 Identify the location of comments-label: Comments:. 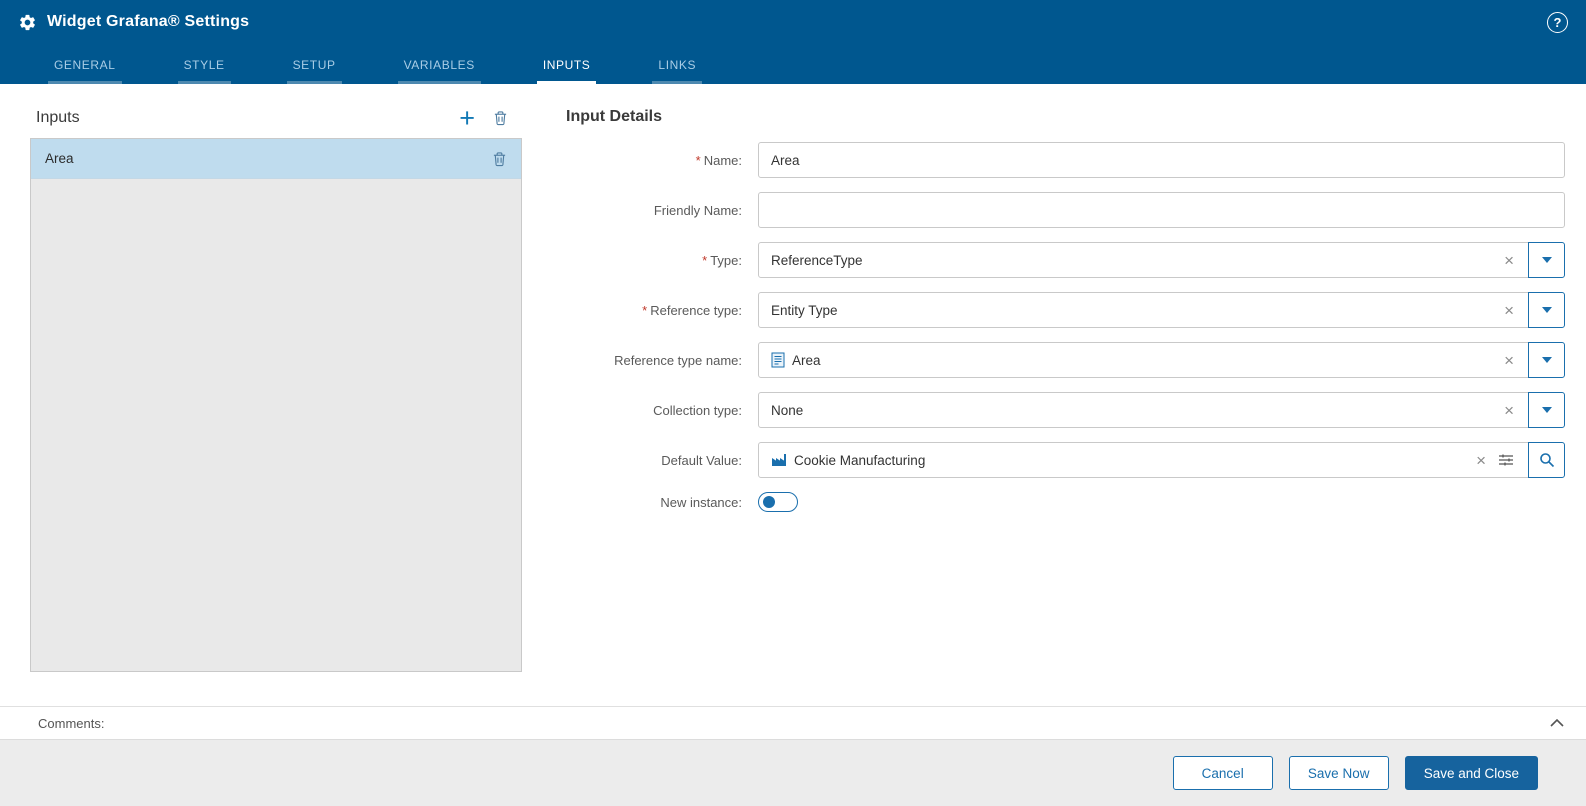
(71, 723).